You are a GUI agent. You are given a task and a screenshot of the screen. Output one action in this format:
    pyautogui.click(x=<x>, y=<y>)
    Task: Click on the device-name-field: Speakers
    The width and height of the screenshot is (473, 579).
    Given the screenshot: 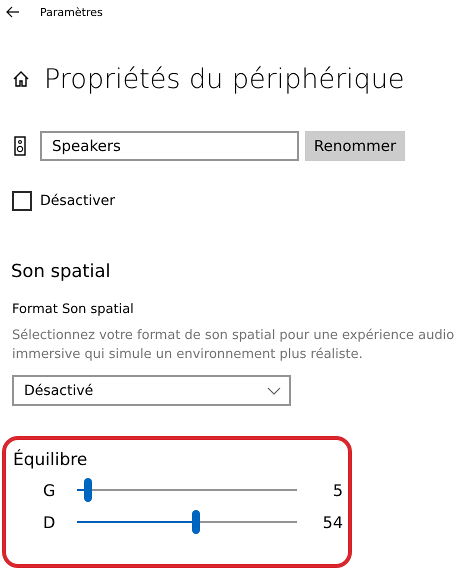 What is the action you would take?
    pyautogui.click(x=169, y=146)
    